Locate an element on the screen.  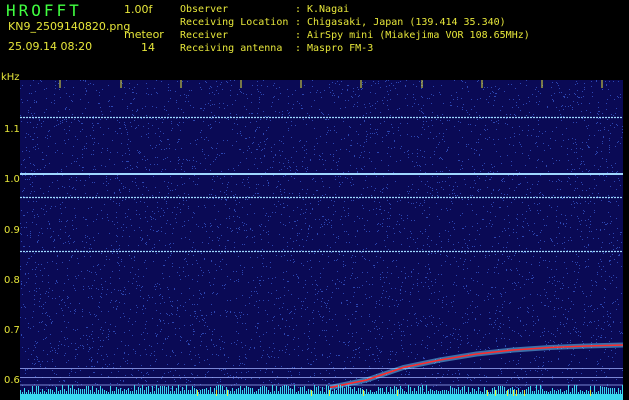
y-tick-0-8: 0.8 is located at coordinates (12, 280).